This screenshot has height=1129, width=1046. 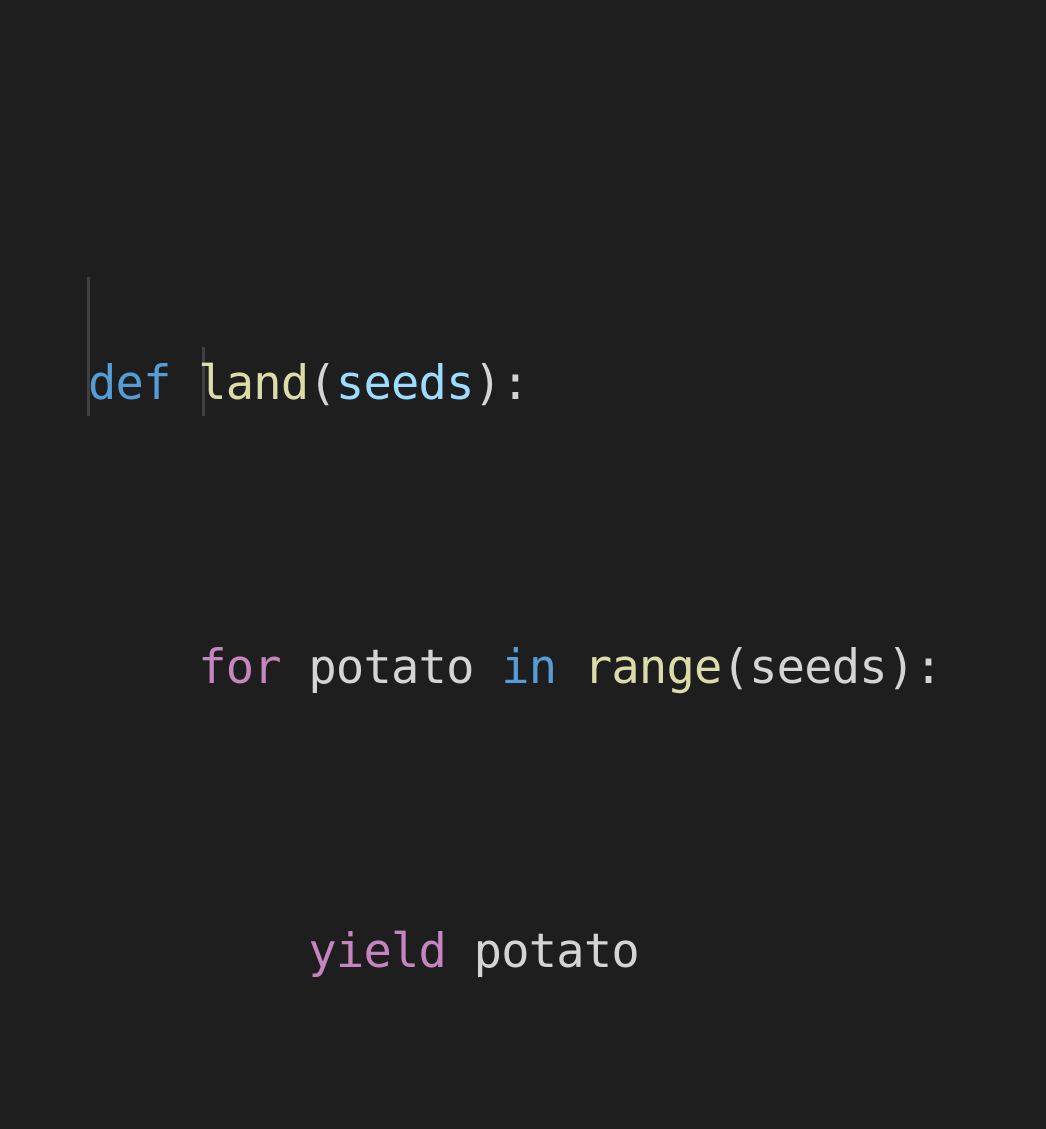 I want to click on yield-value: potato, so click(x=543, y=951).